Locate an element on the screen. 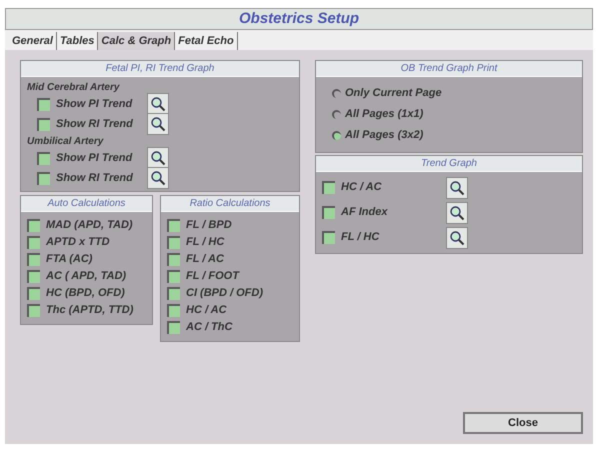 The width and height of the screenshot is (598, 453). section-header: Fetal PI, RI Trend Graph is located at coordinates (160, 69).